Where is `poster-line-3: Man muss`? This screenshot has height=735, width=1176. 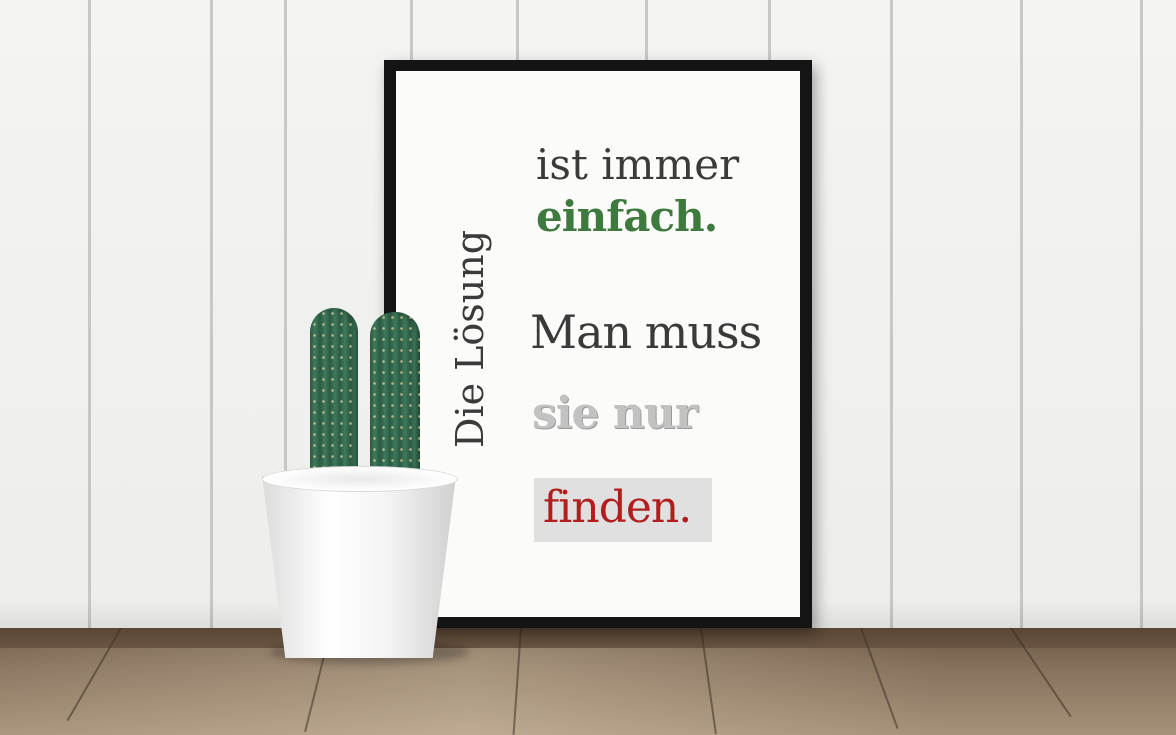
poster-line-3: Man muss is located at coordinates (646, 332).